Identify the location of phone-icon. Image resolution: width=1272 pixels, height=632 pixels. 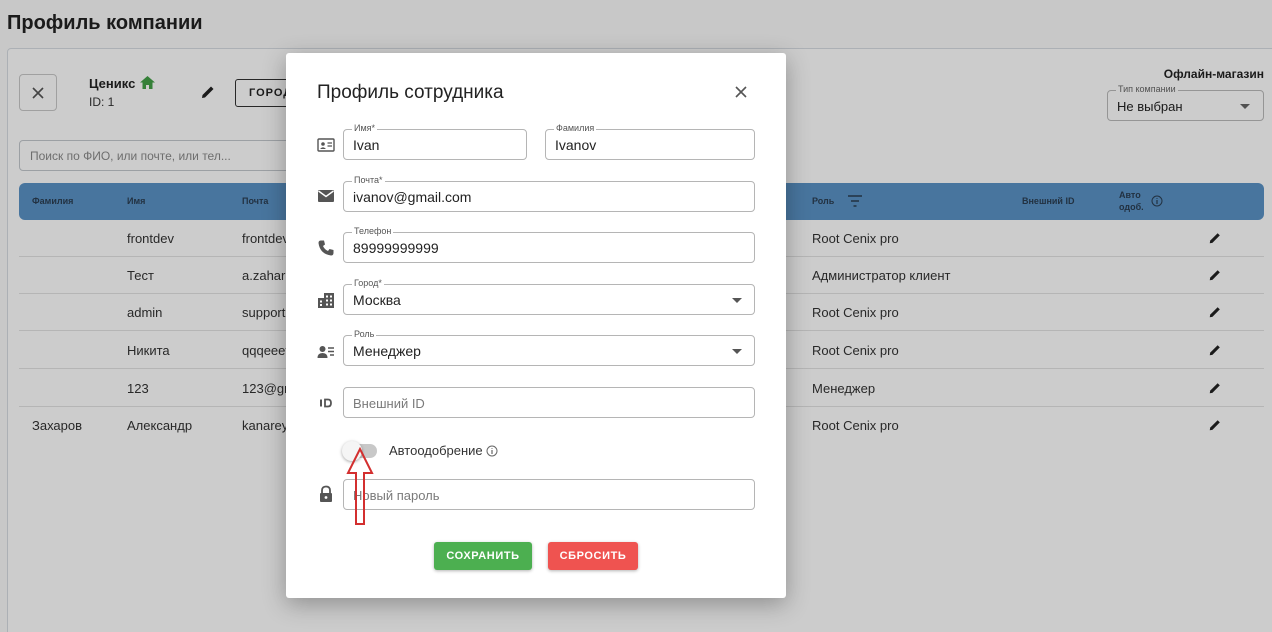
(326, 248).